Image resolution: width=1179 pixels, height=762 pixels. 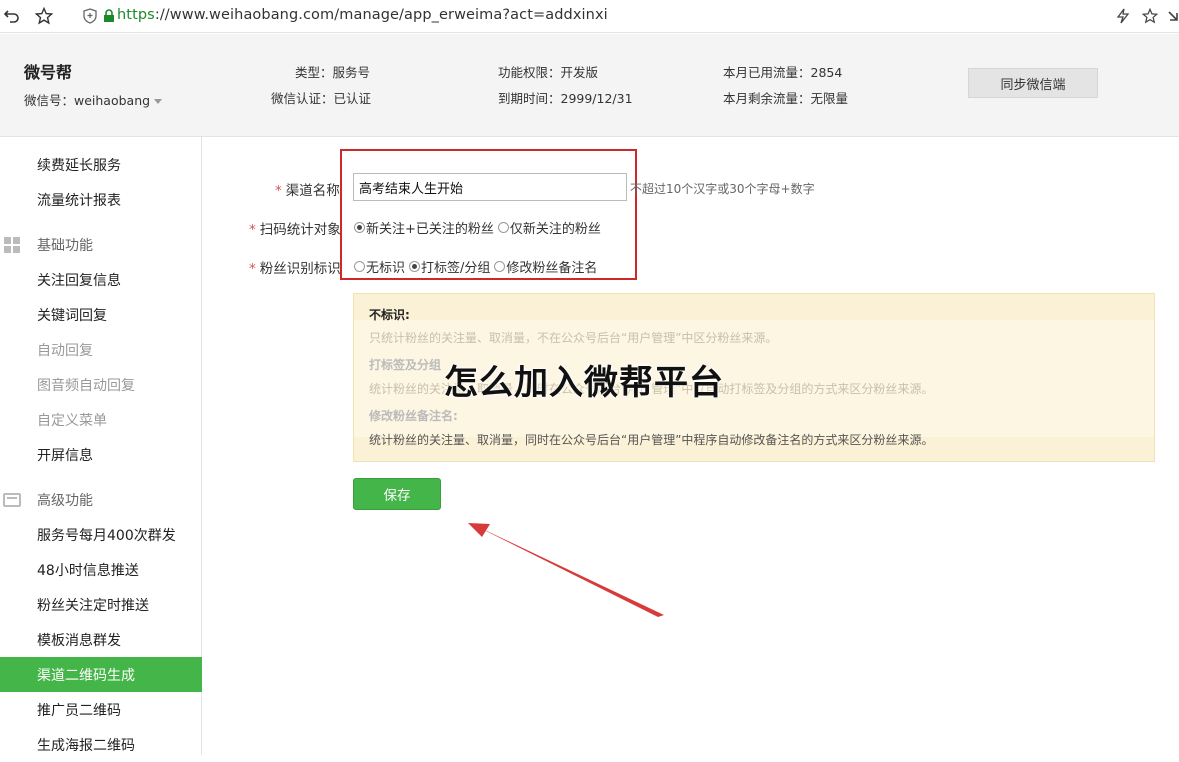 What do you see at coordinates (101, 674) in the screenshot?
I see `sidebar-item-channel-qrcode: 渠道二维码生成` at bounding box center [101, 674].